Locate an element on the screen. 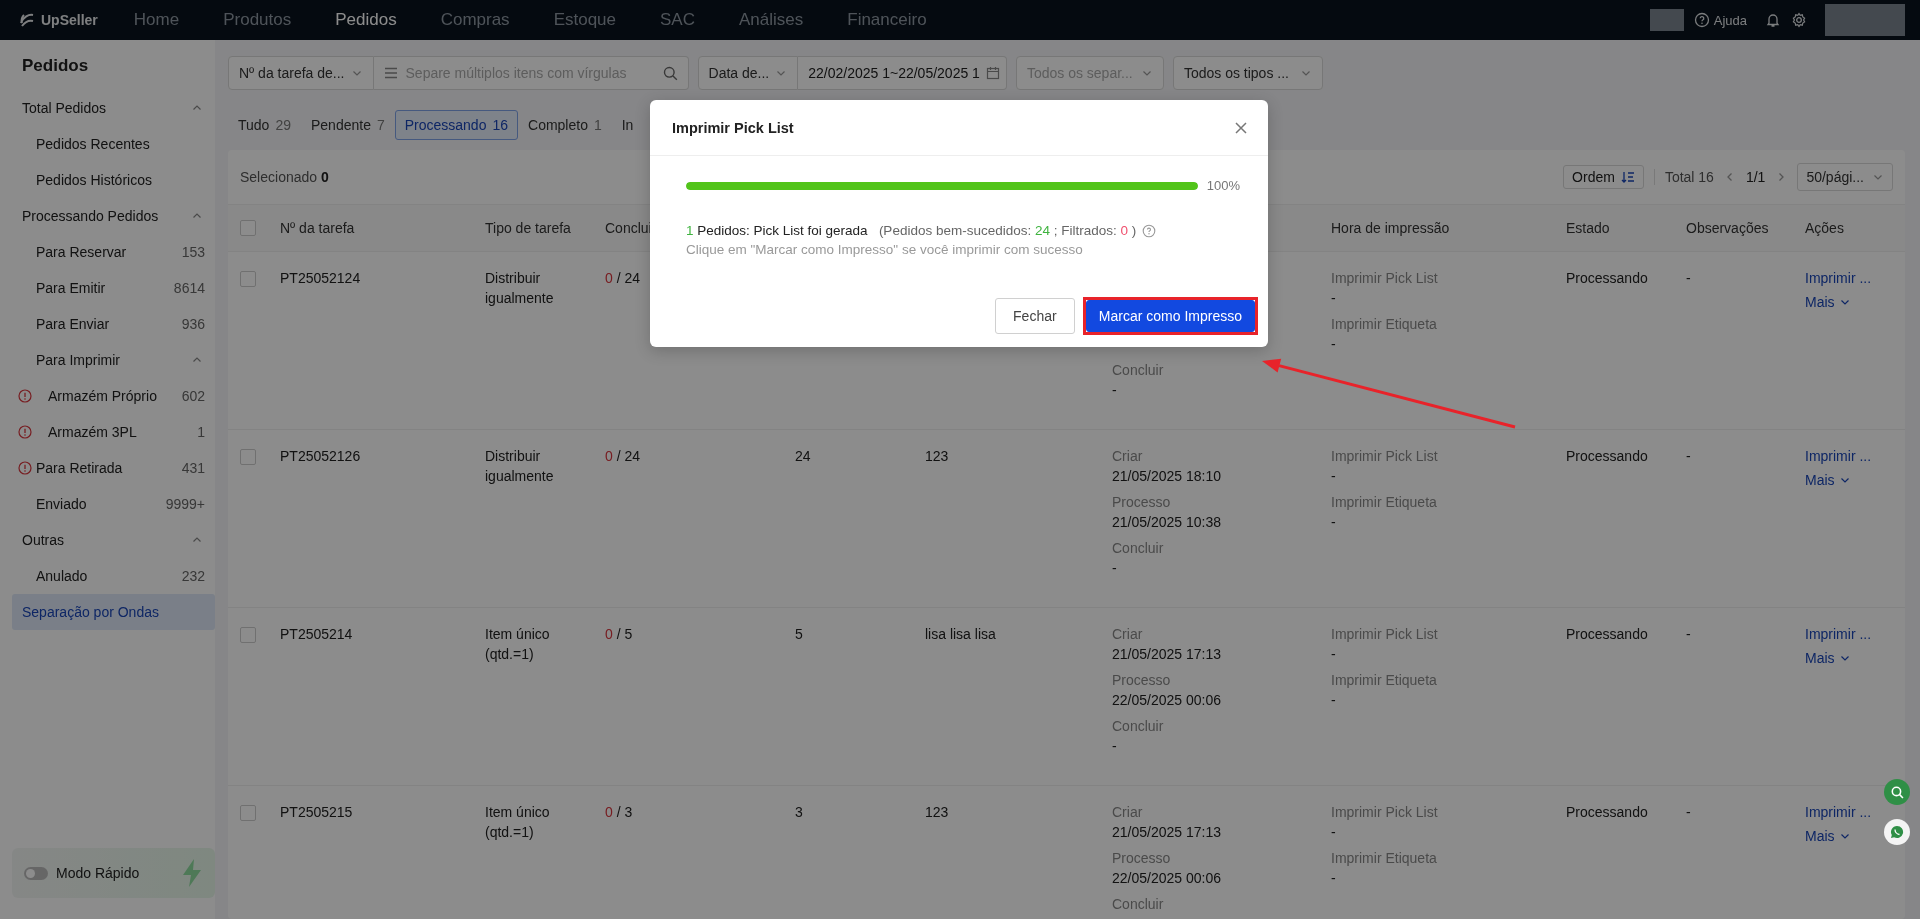 This screenshot has width=1920, height=919. task-type: Distribuir igualmente is located at coordinates (519, 288).